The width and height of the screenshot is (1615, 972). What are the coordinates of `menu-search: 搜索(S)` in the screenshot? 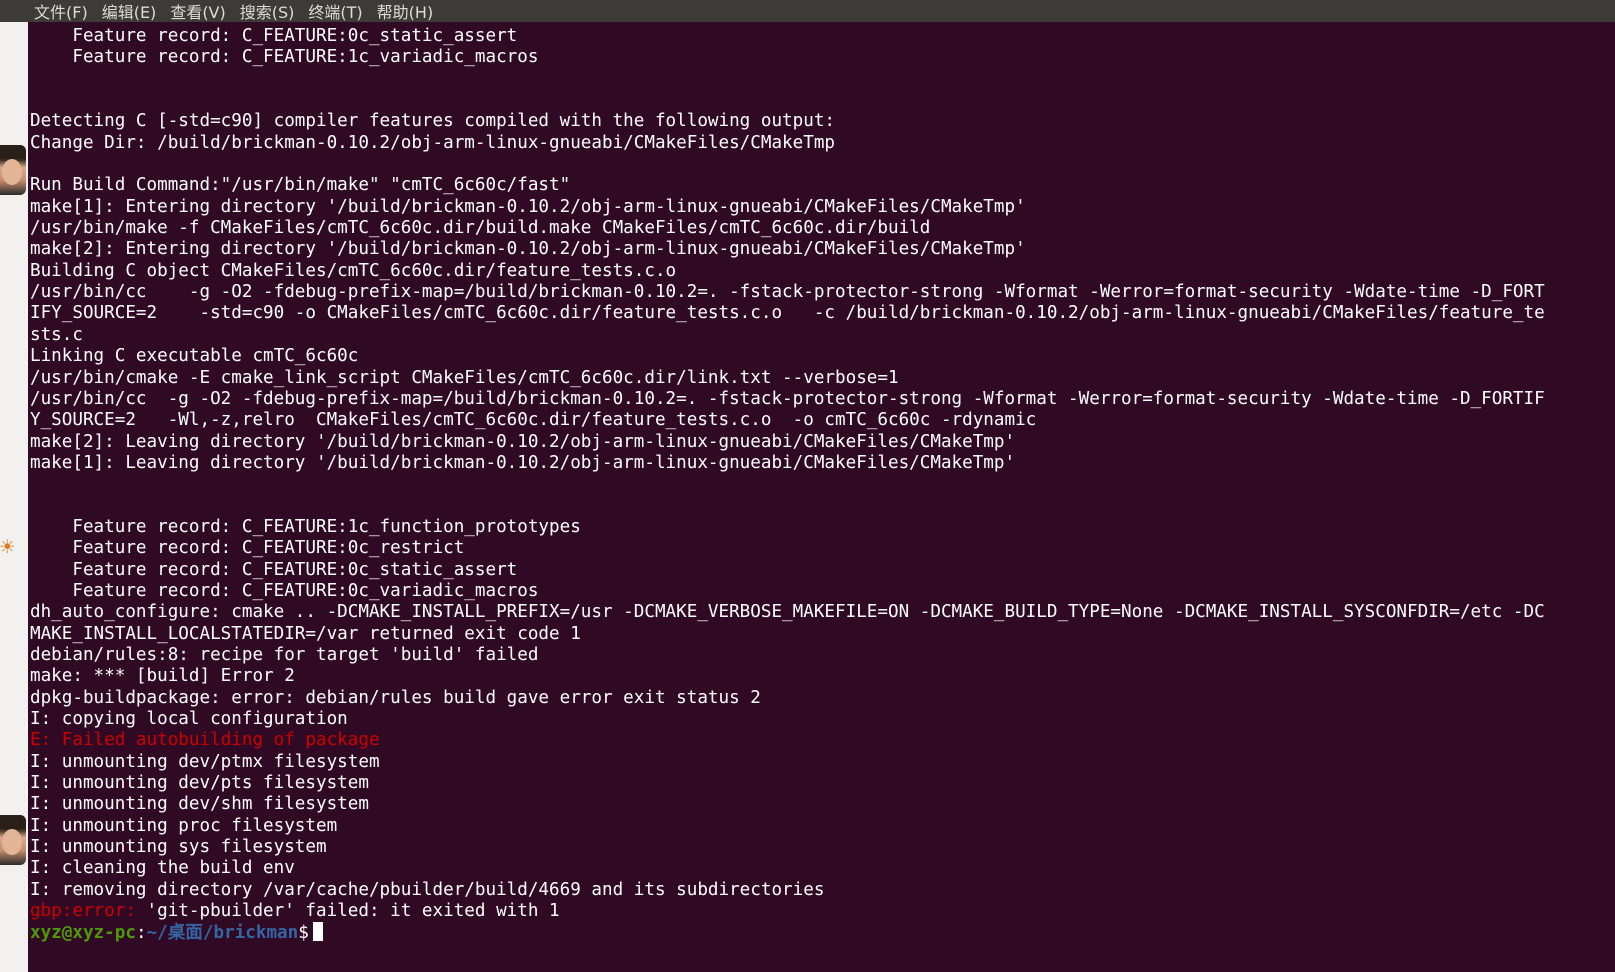 It's located at (267, 11).